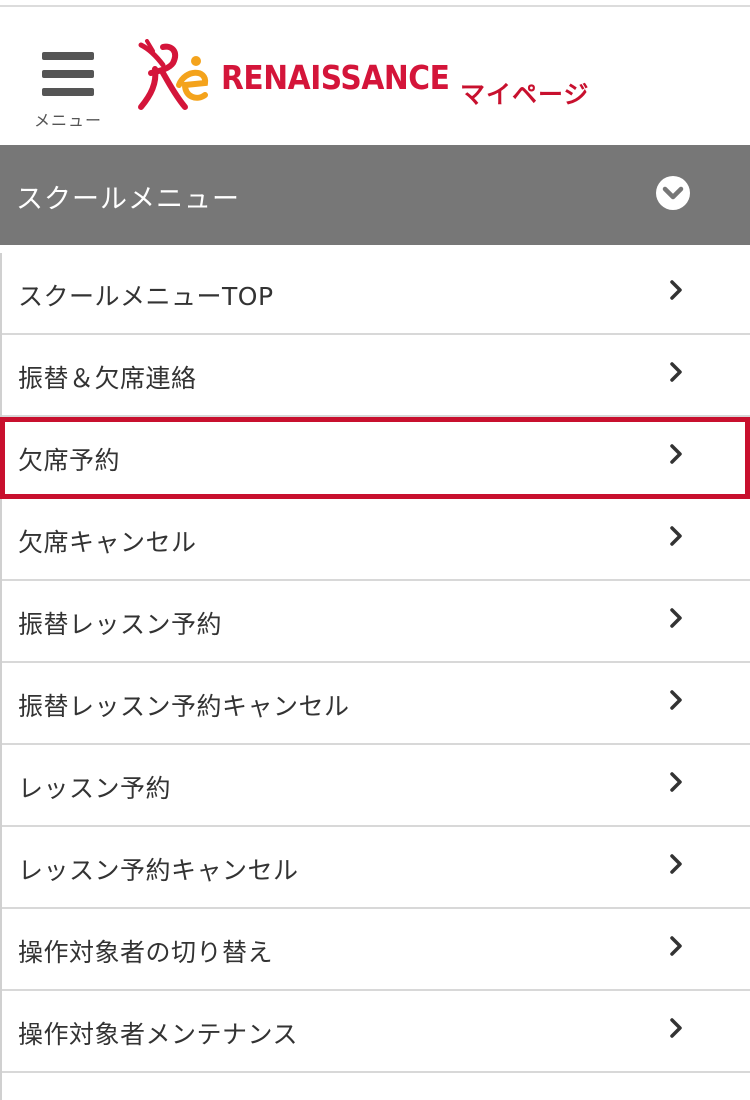 The image size is (750, 1100). I want to click on menu-item-label: 振替レッスン予約キャンセル, so click(184, 706).